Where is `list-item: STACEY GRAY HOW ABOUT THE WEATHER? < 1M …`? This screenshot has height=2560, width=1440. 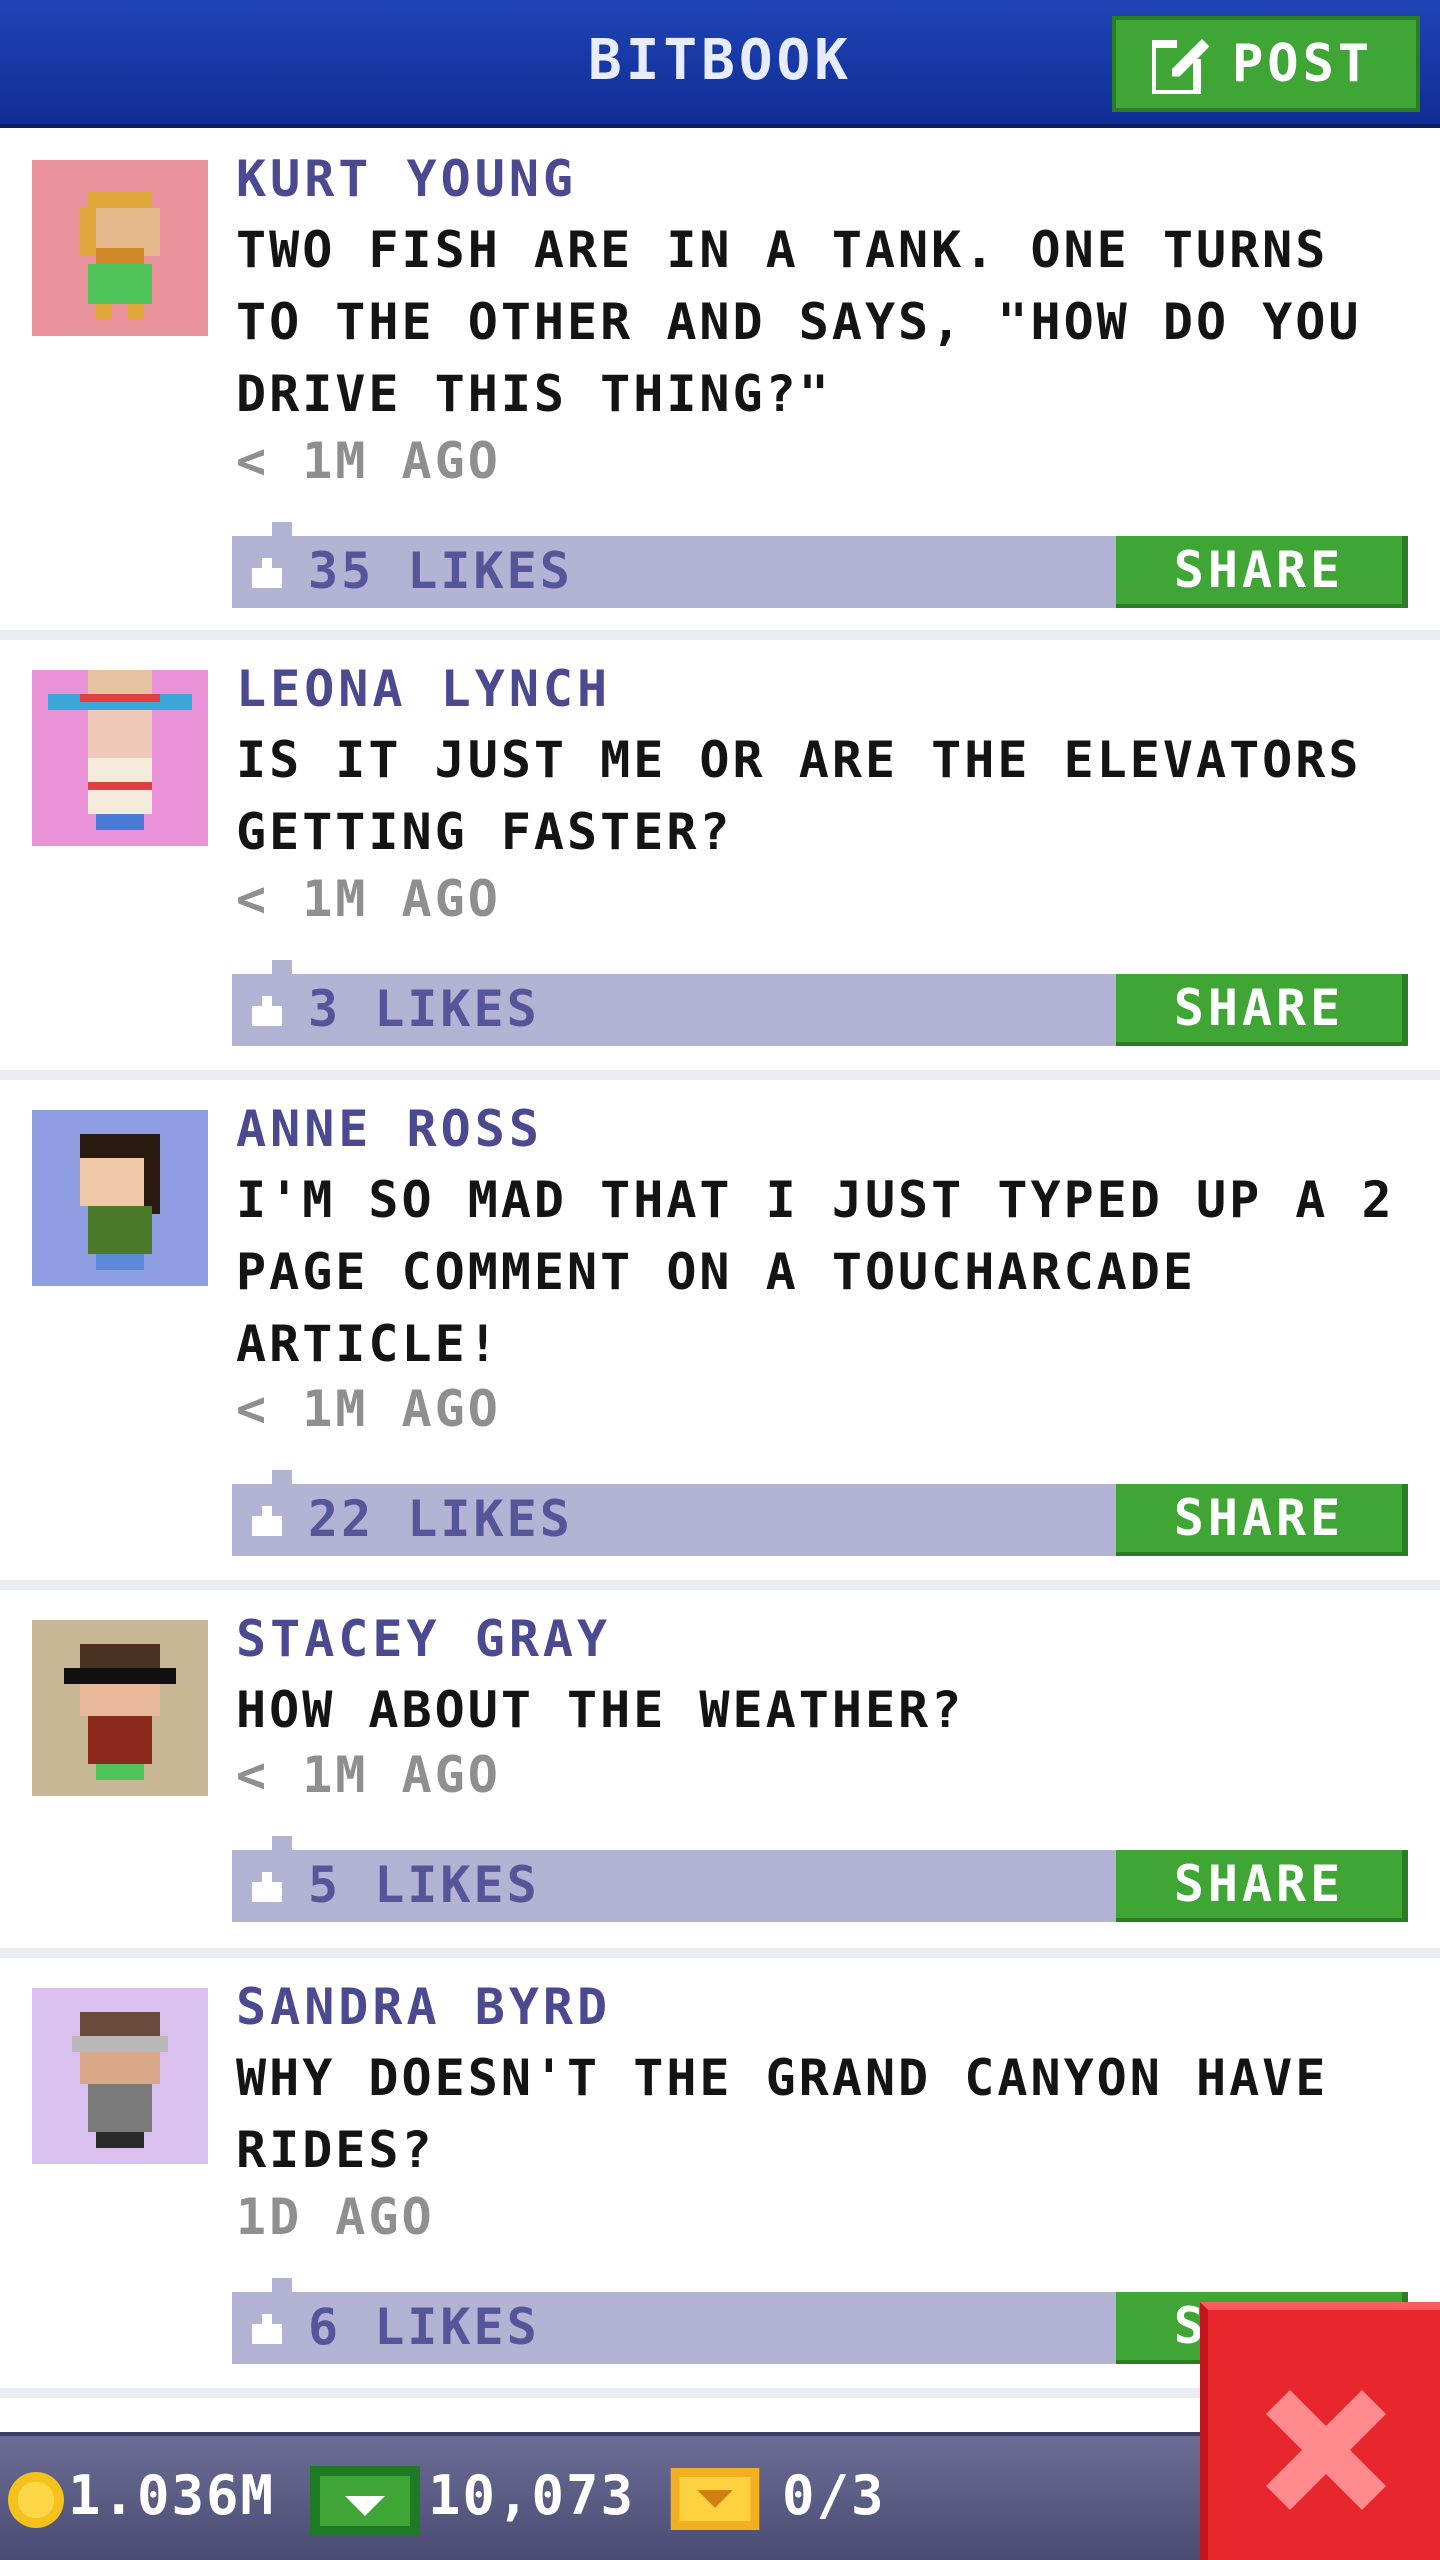 list-item: STACEY GRAY HOW ABOUT THE WEATHER? < 1M … is located at coordinates (720, 1774).